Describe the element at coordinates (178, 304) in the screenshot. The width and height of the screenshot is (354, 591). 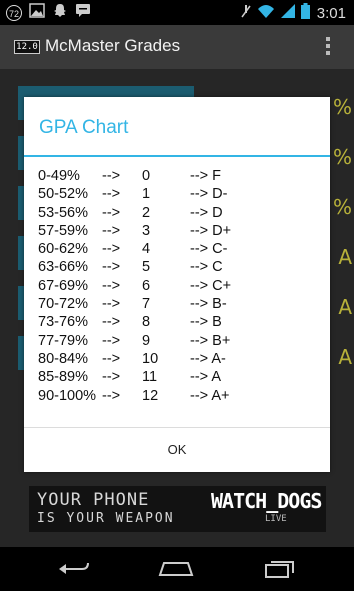
I see `gpa-row: 70-72% --> 7 --> B-` at that location.